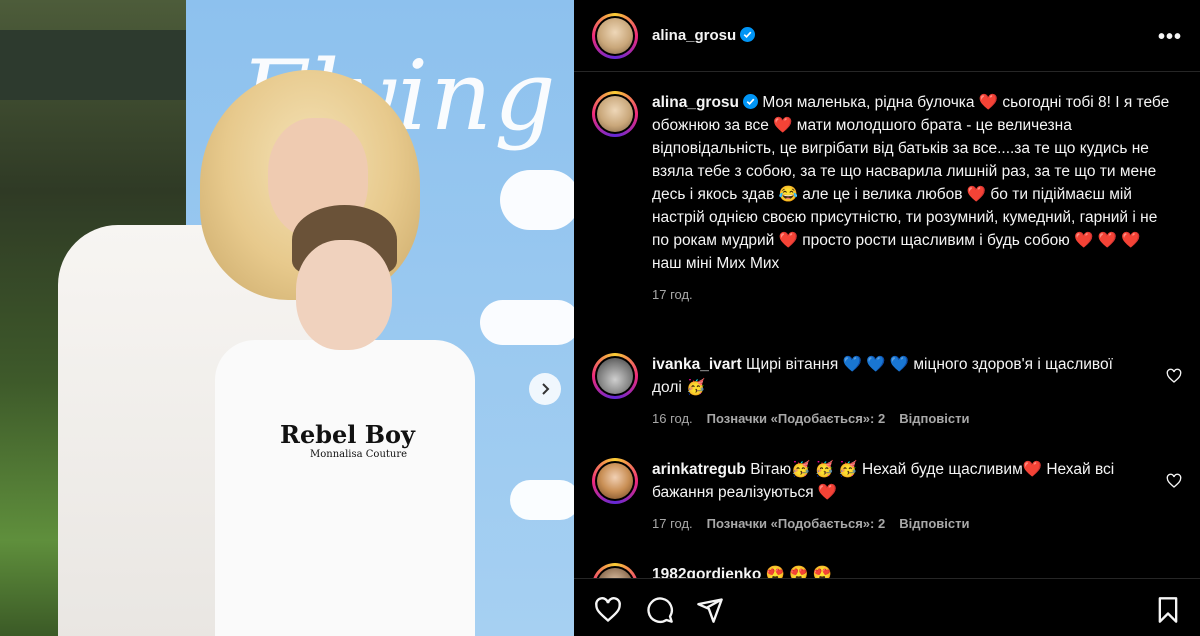  What do you see at coordinates (912, 294) in the screenshot?
I see `caption-time: 17 год.` at bounding box center [912, 294].